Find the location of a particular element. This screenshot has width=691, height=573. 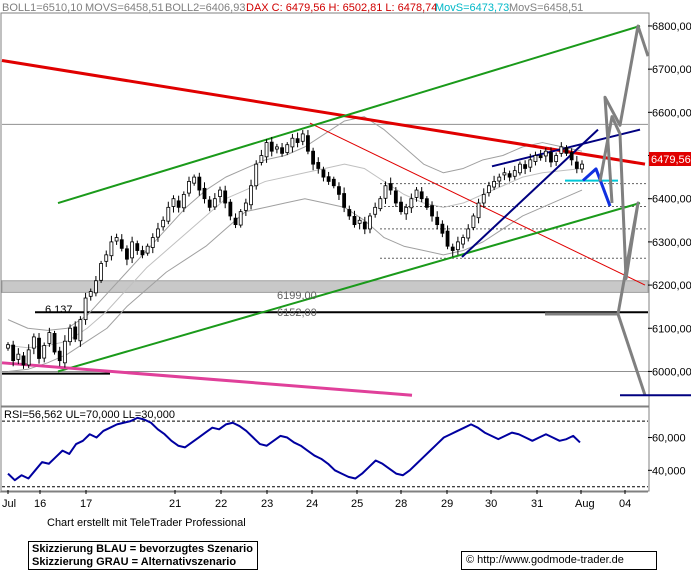

x-tick-label: 21 is located at coordinates (175, 504).